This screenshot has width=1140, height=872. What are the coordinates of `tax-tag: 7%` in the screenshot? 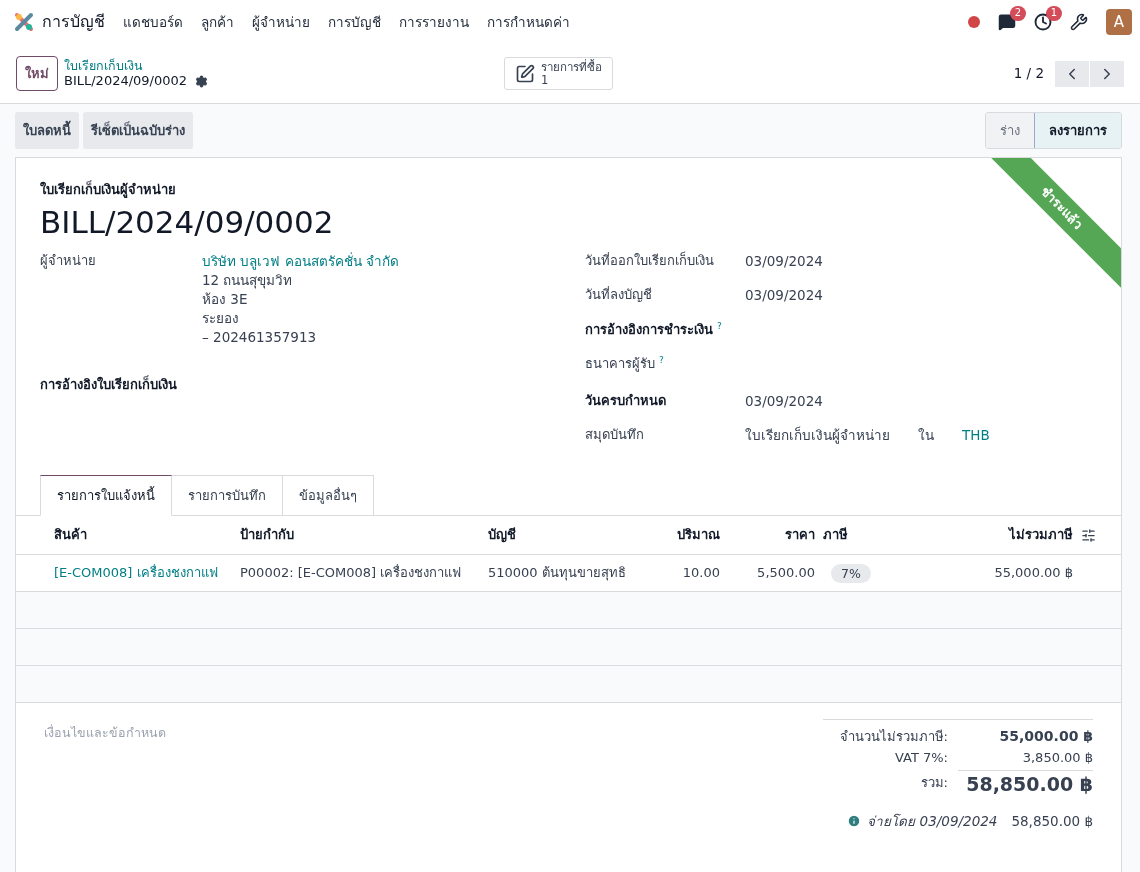 It's located at (851, 573).